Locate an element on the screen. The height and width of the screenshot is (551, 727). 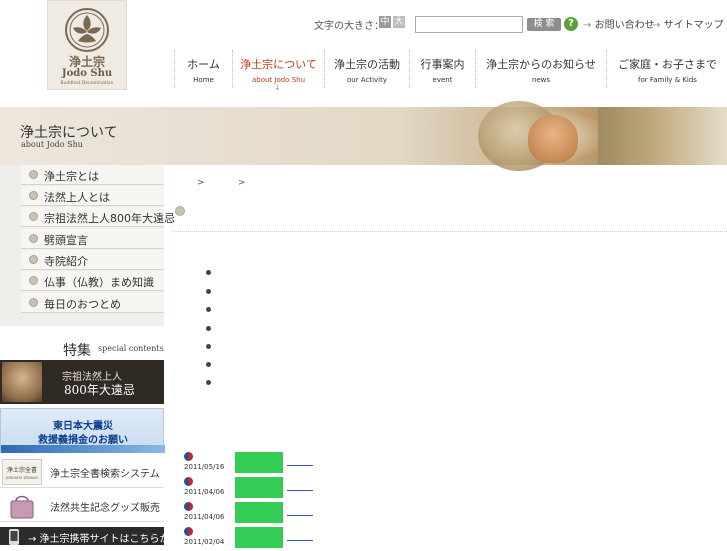
nav-activity: 浄土宗の活動 our Activity is located at coordinates (366, 69).